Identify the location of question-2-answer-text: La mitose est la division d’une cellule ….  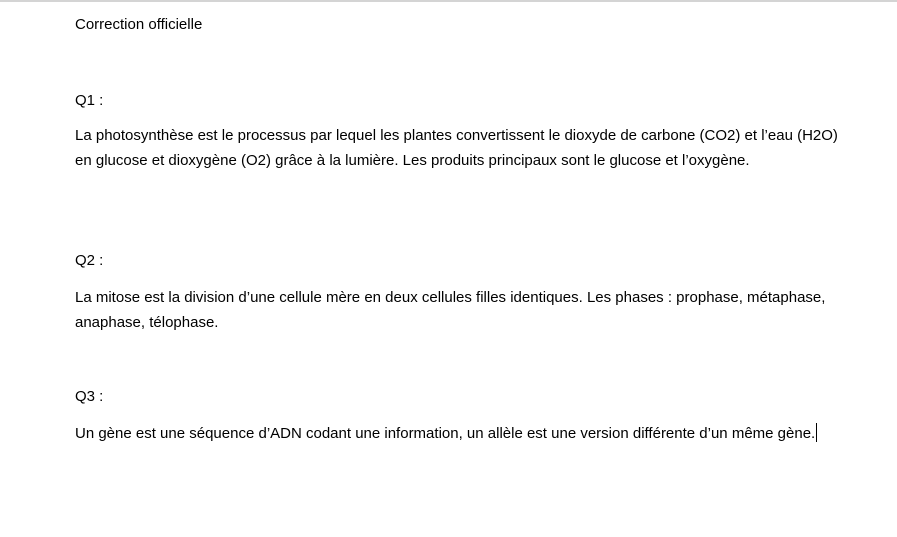
(450, 310).